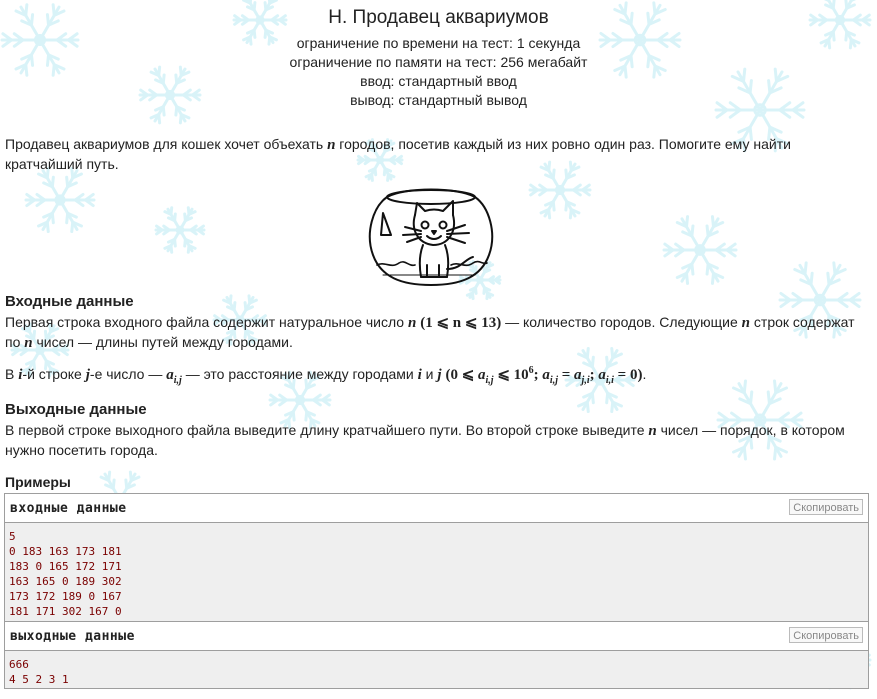  What do you see at coordinates (54, 374) in the screenshot?
I see `text: -й строке` at bounding box center [54, 374].